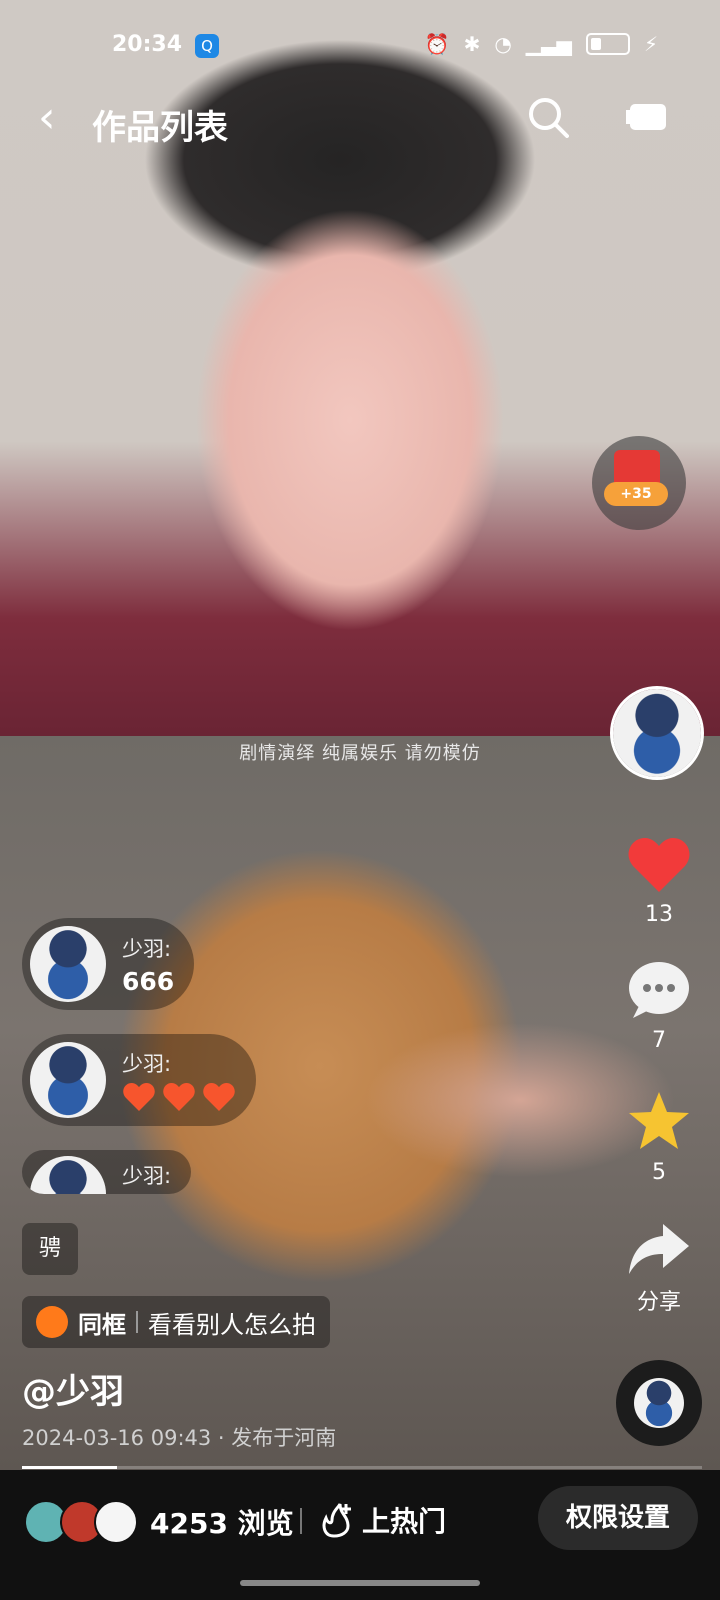 This screenshot has width=720, height=1600. Describe the element at coordinates (360, 47) in the screenshot. I see `status-bar: 20:34 Q ⏰ ✱ ◔ ▁▃▅ ⚡` at that location.